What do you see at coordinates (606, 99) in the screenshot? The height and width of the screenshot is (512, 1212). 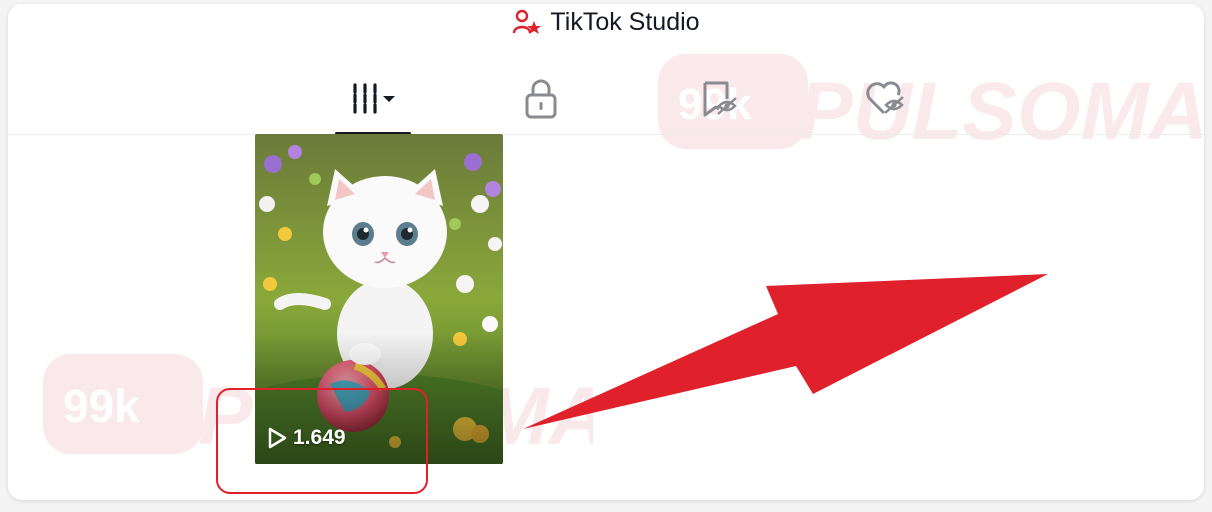 I see `video-tabs` at bounding box center [606, 99].